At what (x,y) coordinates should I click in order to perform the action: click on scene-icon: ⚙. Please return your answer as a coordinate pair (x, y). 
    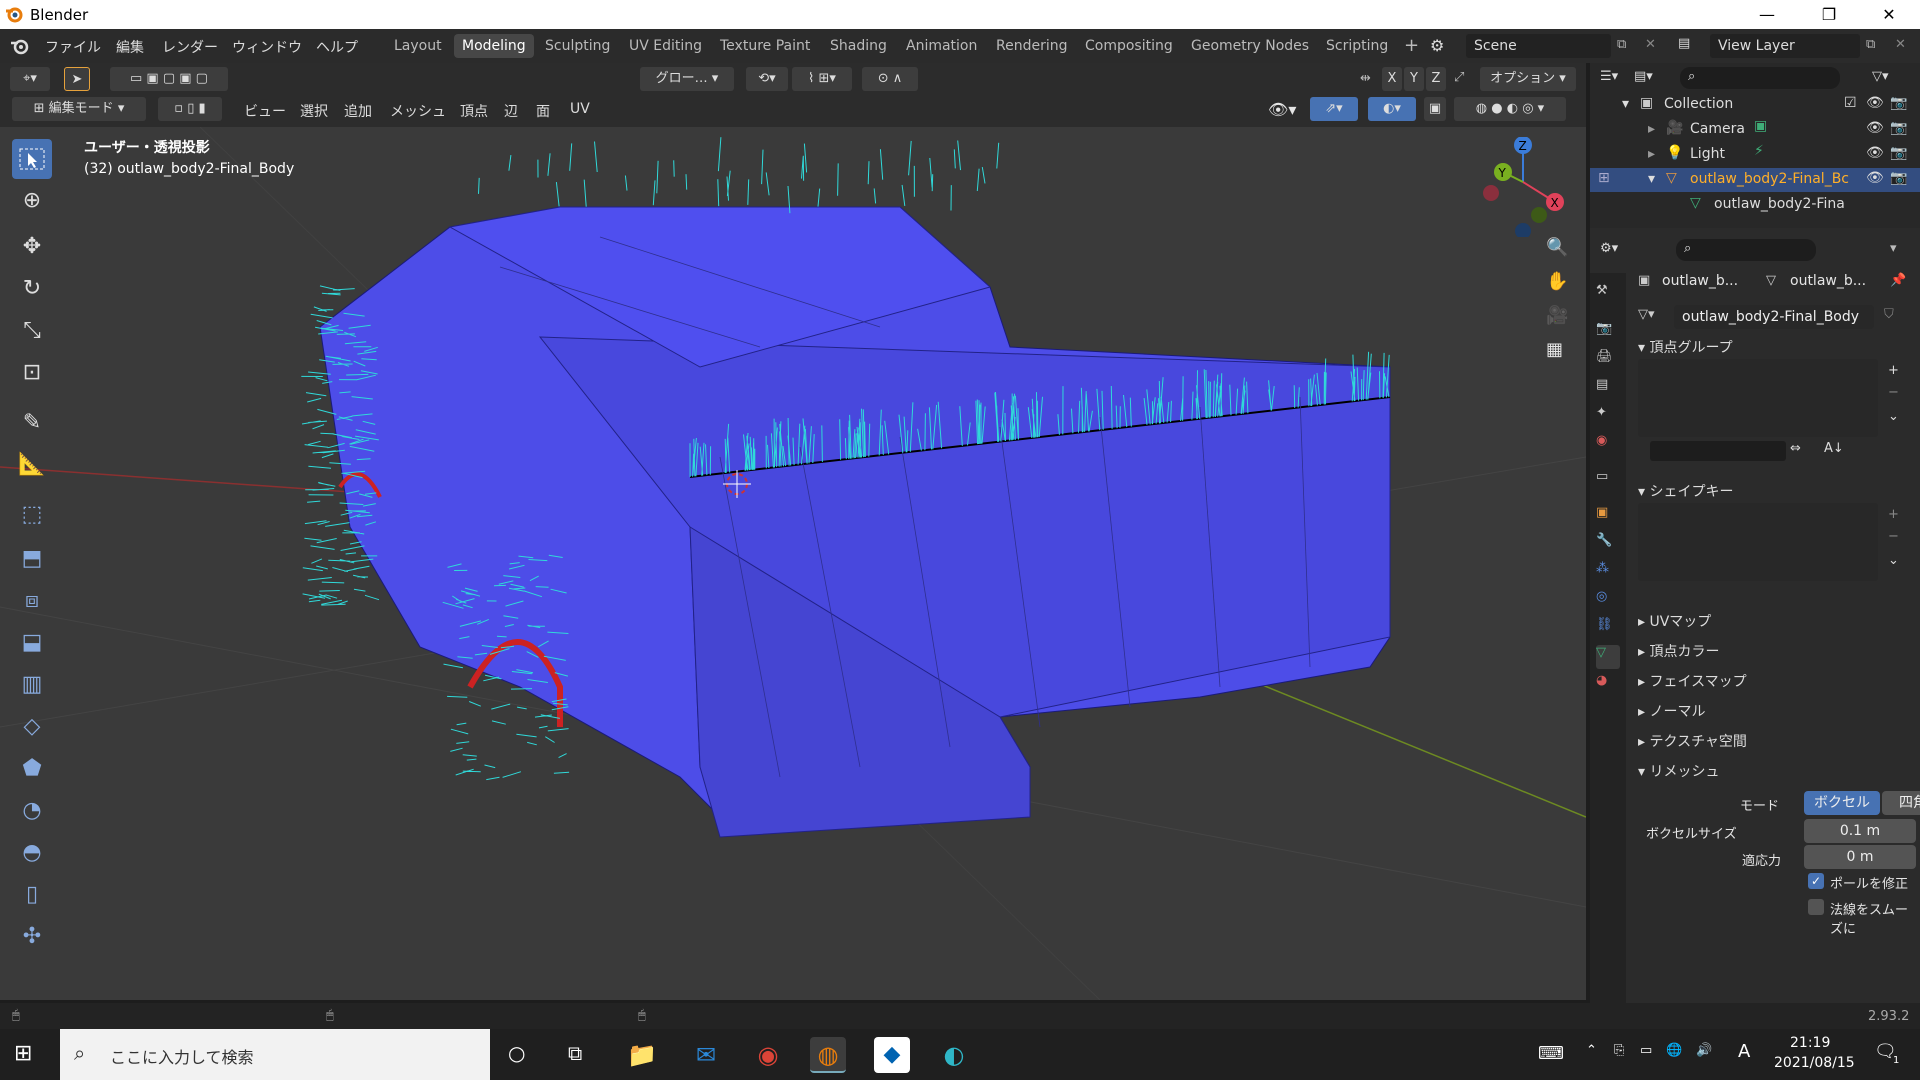
    Looking at the image, I should click on (1437, 45).